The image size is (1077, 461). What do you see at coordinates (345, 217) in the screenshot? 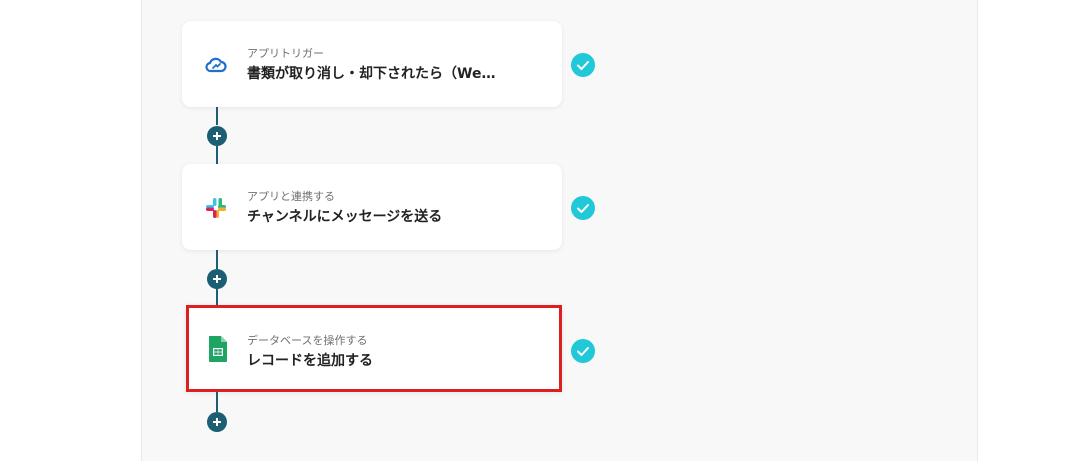
I see `step-title: チャンネルにメッセージを送る` at bounding box center [345, 217].